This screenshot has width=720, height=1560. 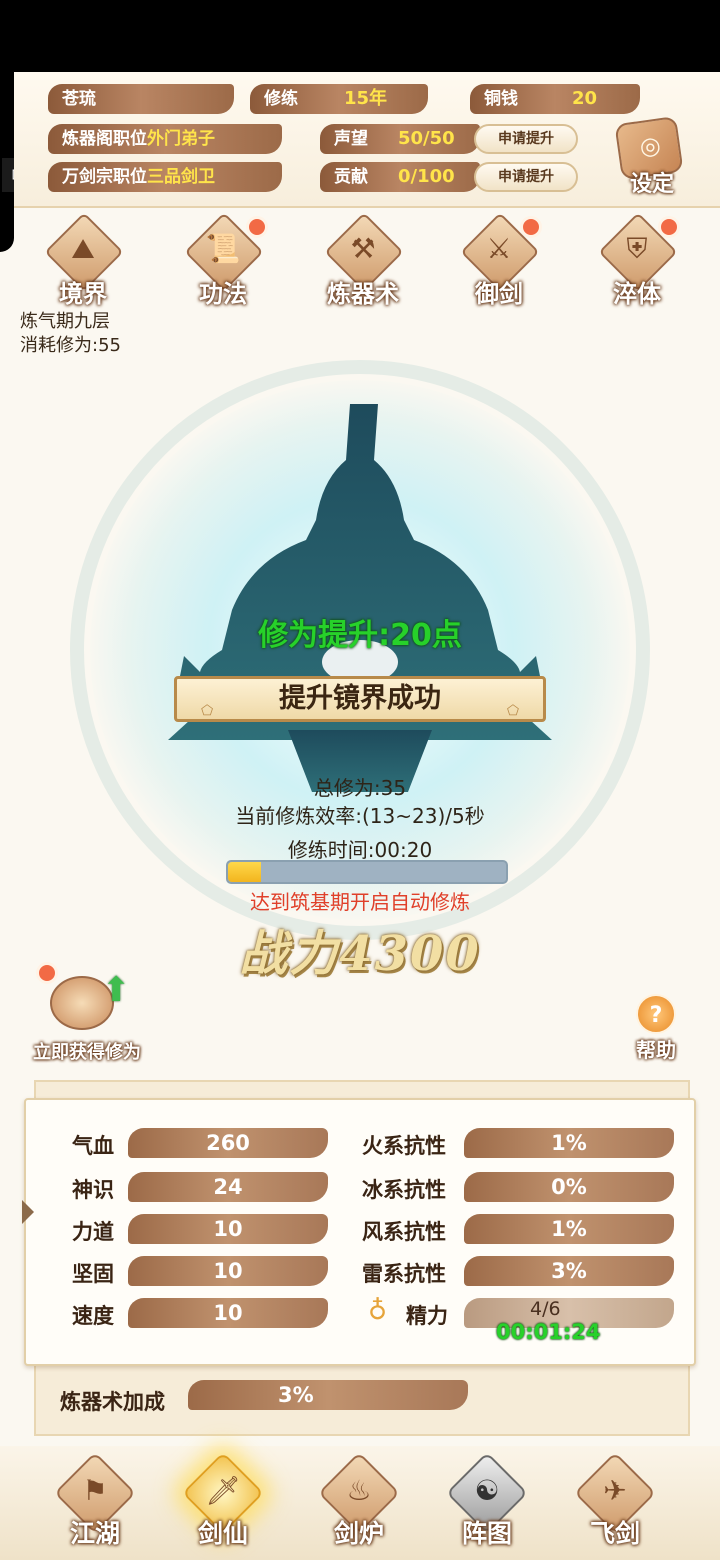 What do you see at coordinates (404, 1190) in the screenshot?
I see `stat-label-ice-res: 冰系抗性` at bounding box center [404, 1190].